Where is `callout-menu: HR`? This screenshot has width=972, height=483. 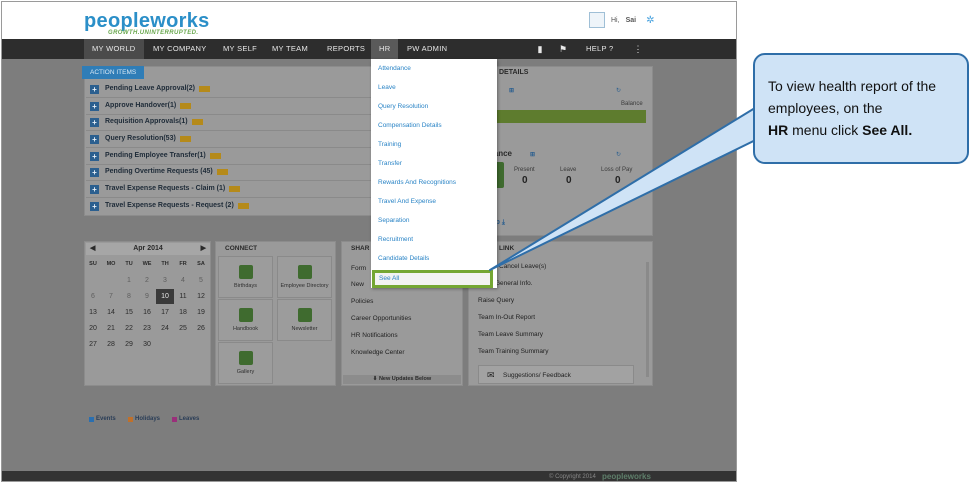
callout-menu: HR is located at coordinates (778, 130).